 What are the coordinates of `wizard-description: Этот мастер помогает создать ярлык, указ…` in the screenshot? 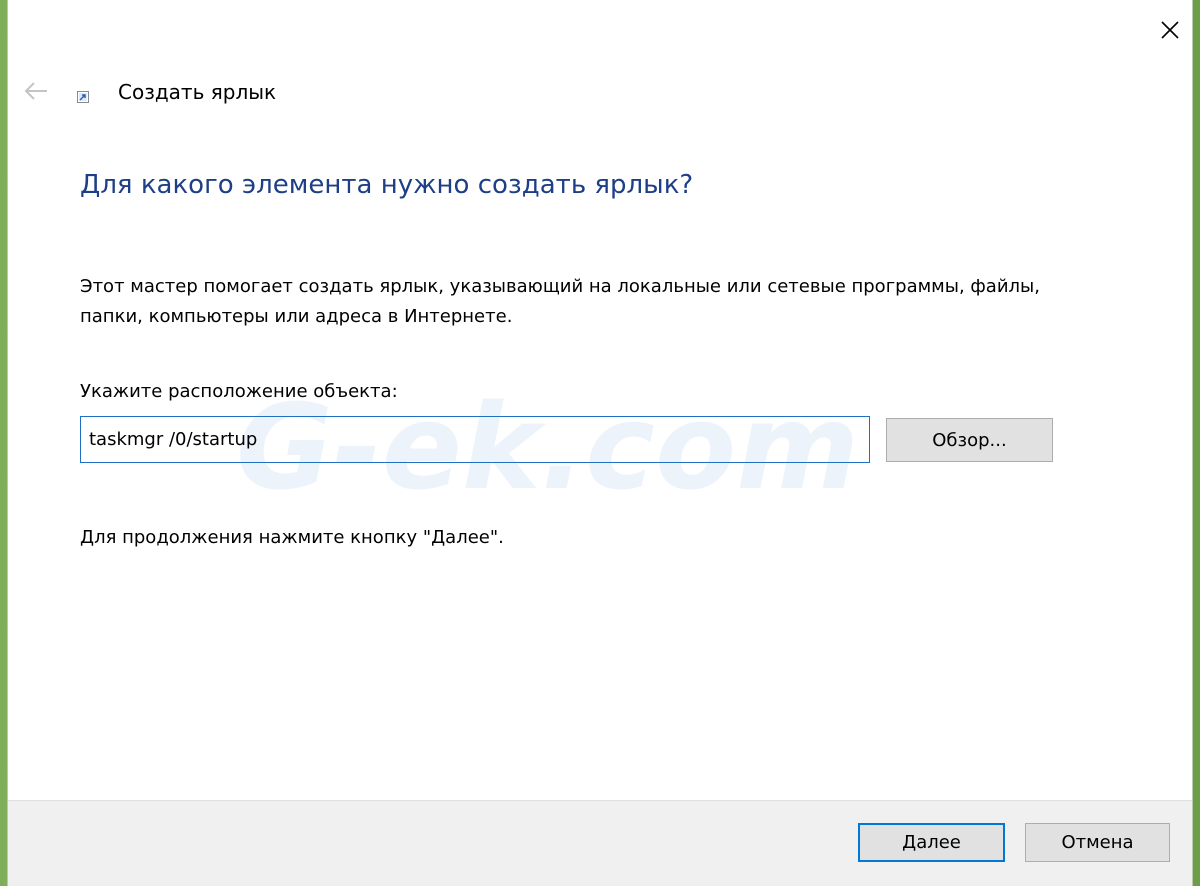 It's located at (560, 301).